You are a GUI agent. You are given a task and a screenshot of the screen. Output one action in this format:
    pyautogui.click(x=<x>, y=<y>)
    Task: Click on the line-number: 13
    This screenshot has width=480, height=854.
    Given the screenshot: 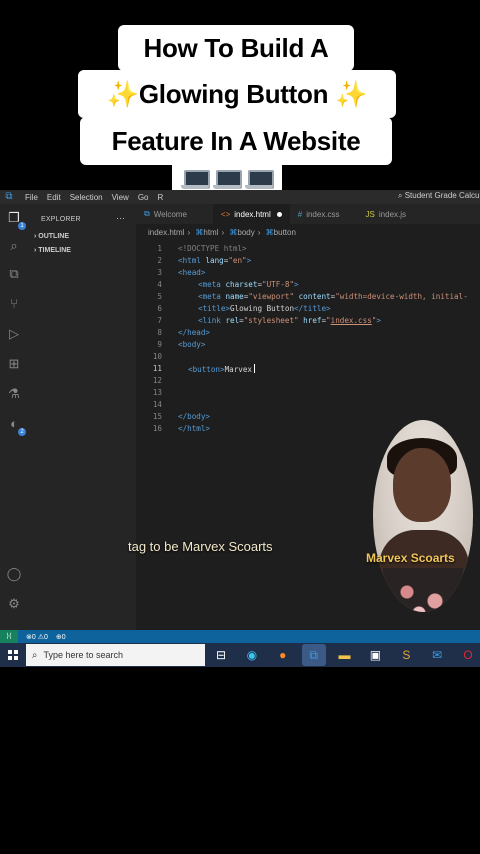 What is the action you would take?
    pyautogui.click(x=157, y=392)
    